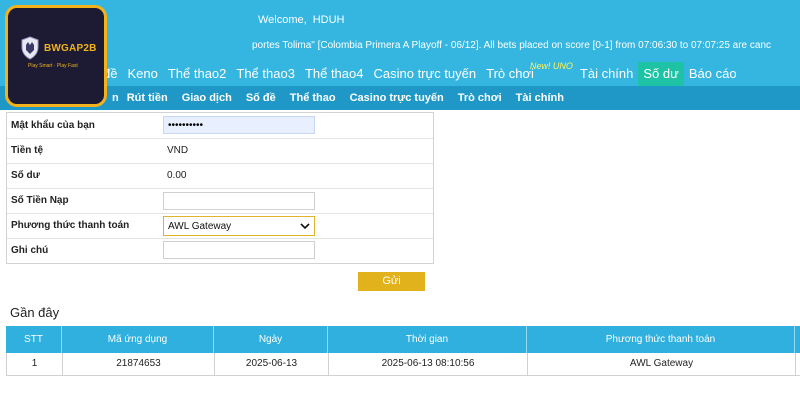 The image size is (800, 400). Describe the element at coordinates (220, 151) in the screenshot. I see `currency-row: Tiền tệ VND` at that location.